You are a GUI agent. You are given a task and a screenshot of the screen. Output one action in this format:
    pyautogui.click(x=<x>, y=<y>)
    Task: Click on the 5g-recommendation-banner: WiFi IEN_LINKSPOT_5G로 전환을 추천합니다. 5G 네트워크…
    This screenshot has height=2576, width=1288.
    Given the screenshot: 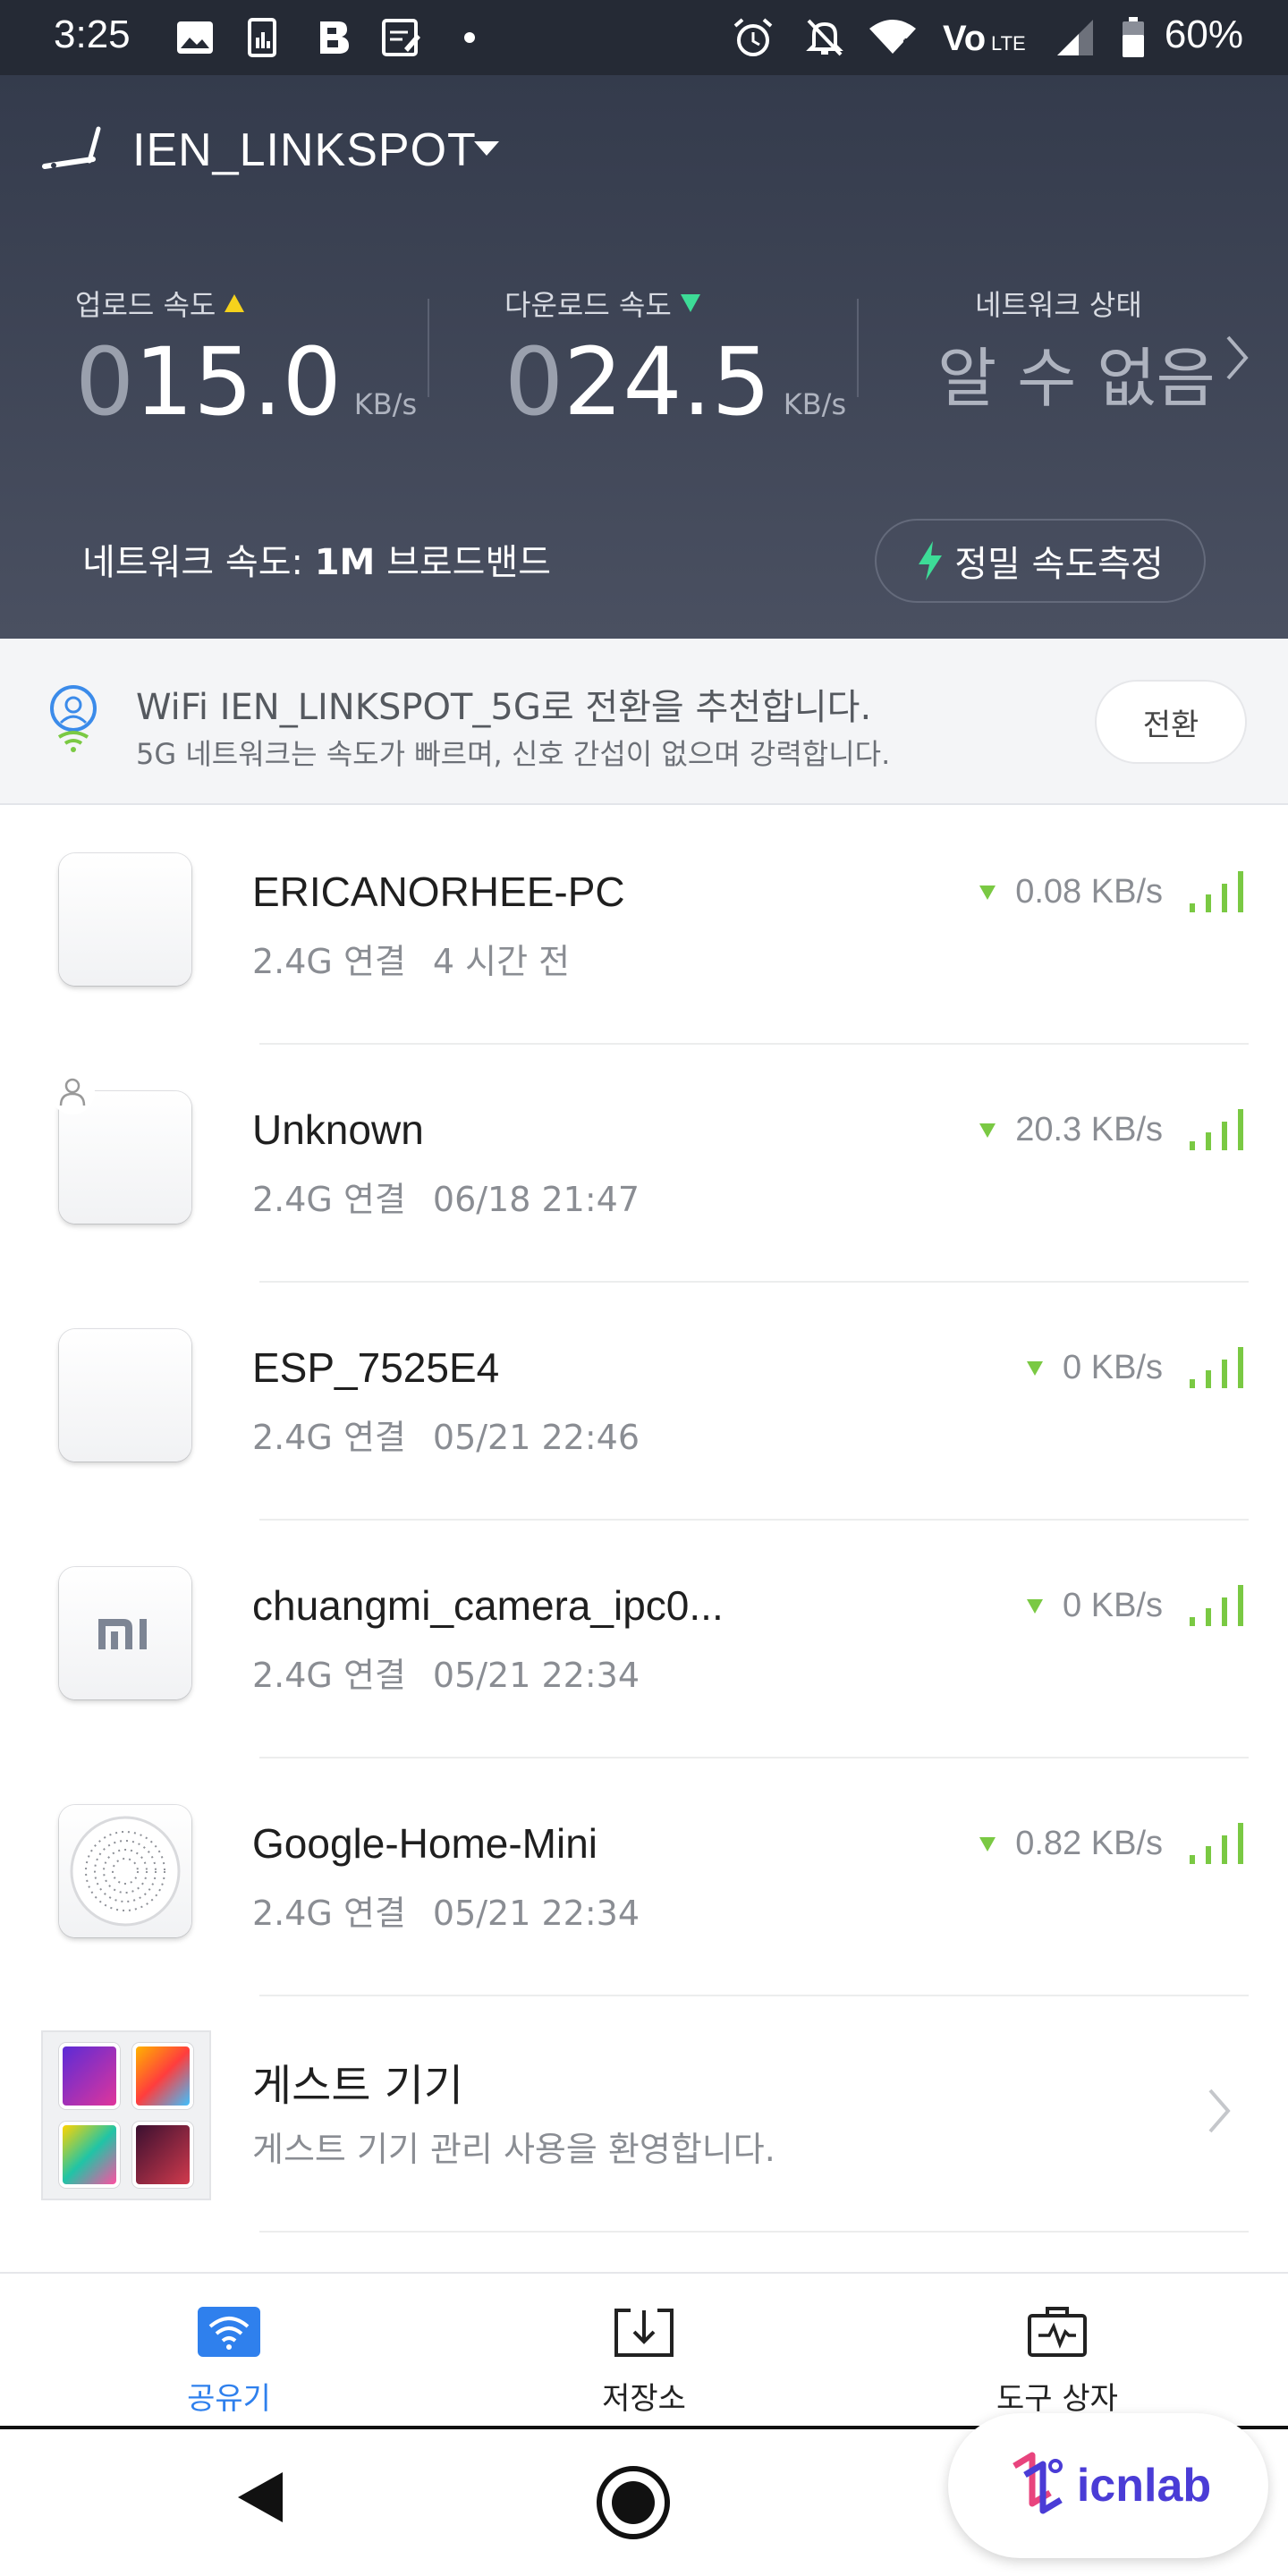 What is the action you would take?
    pyautogui.click(x=644, y=722)
    